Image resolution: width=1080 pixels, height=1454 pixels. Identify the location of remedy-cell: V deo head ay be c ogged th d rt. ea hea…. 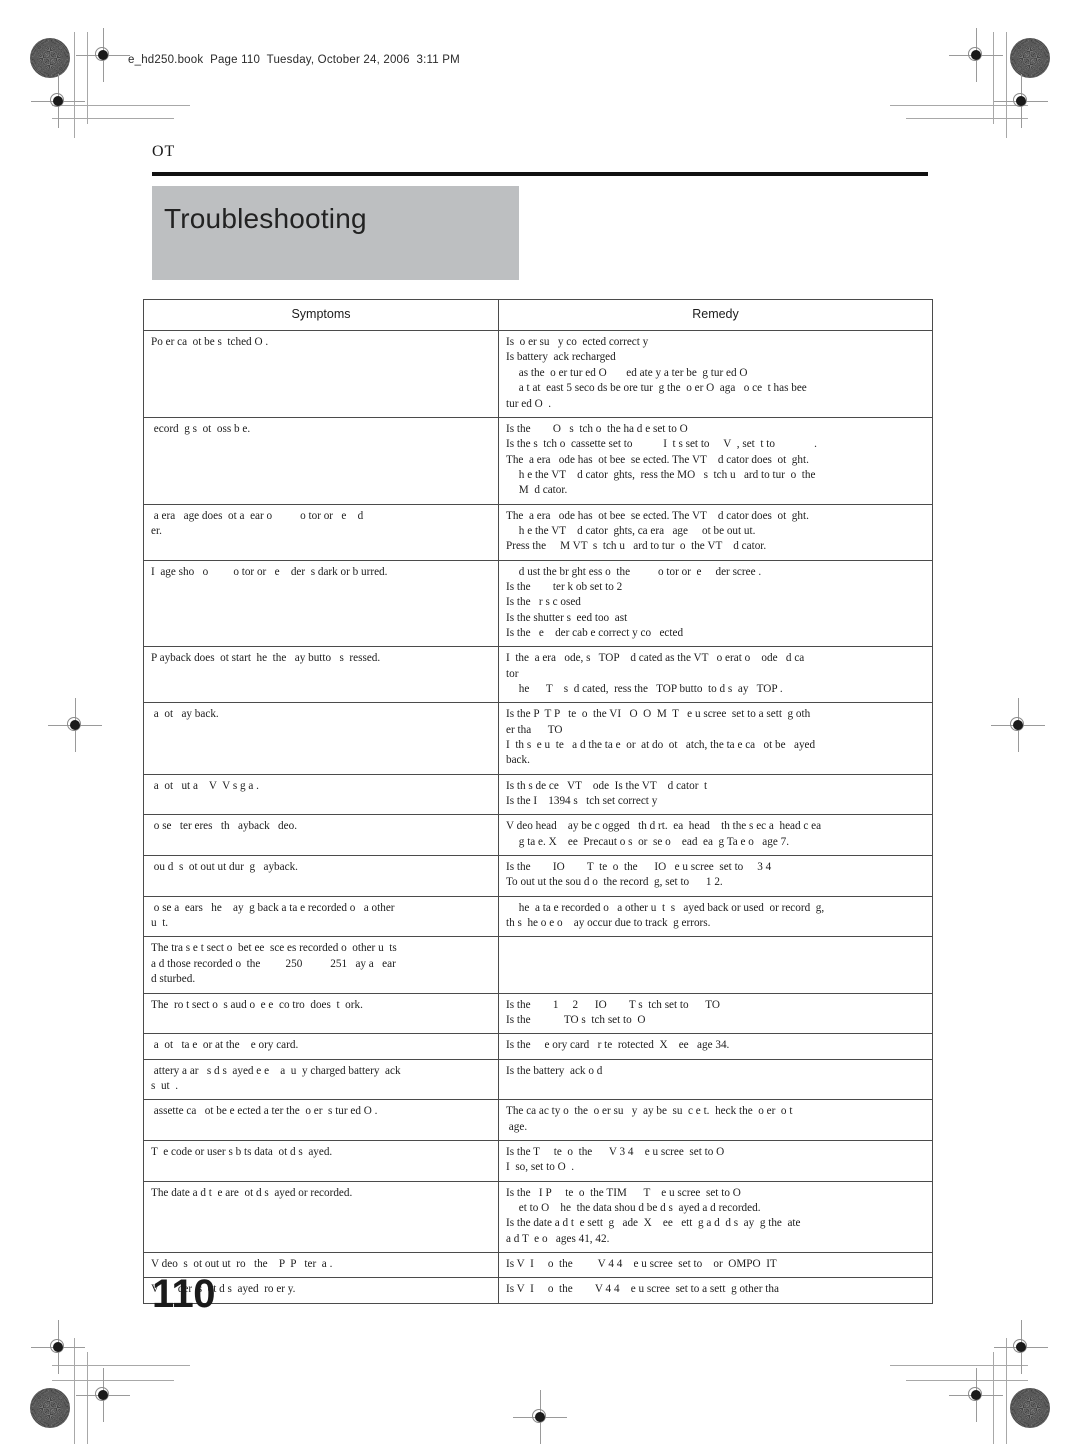
(715, 835).